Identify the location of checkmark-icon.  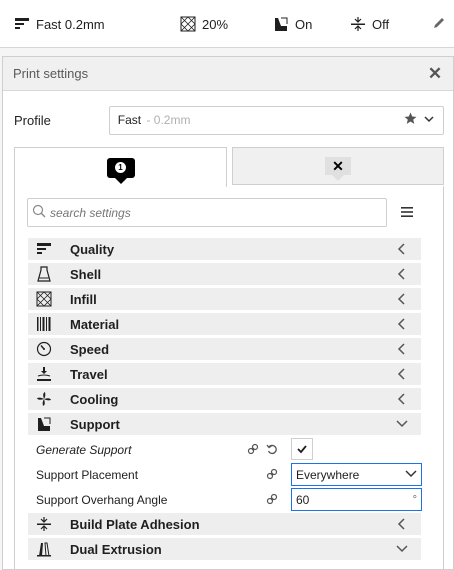
(302, 449).